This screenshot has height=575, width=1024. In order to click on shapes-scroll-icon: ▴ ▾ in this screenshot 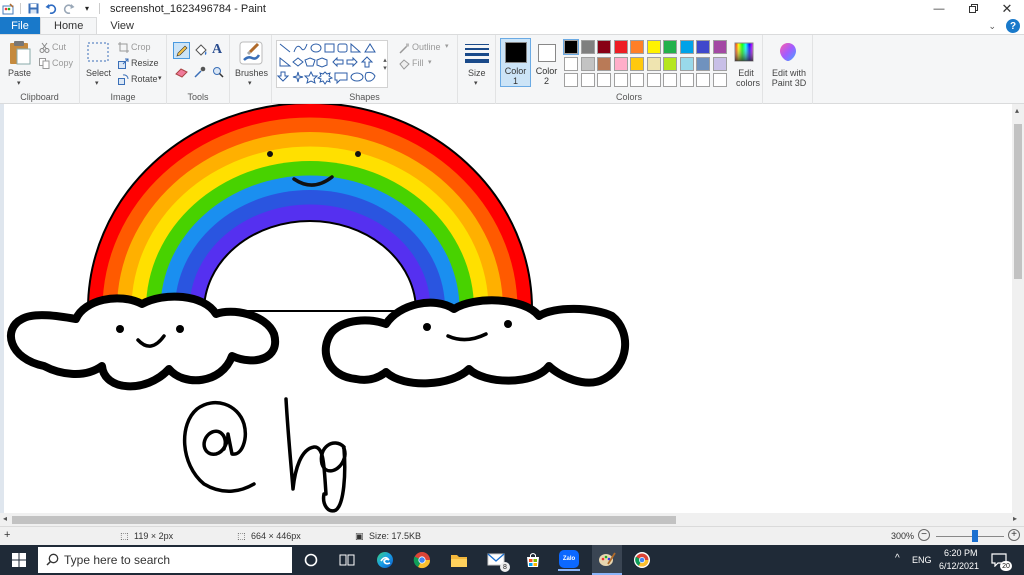, I will do `click(385, 64)`.